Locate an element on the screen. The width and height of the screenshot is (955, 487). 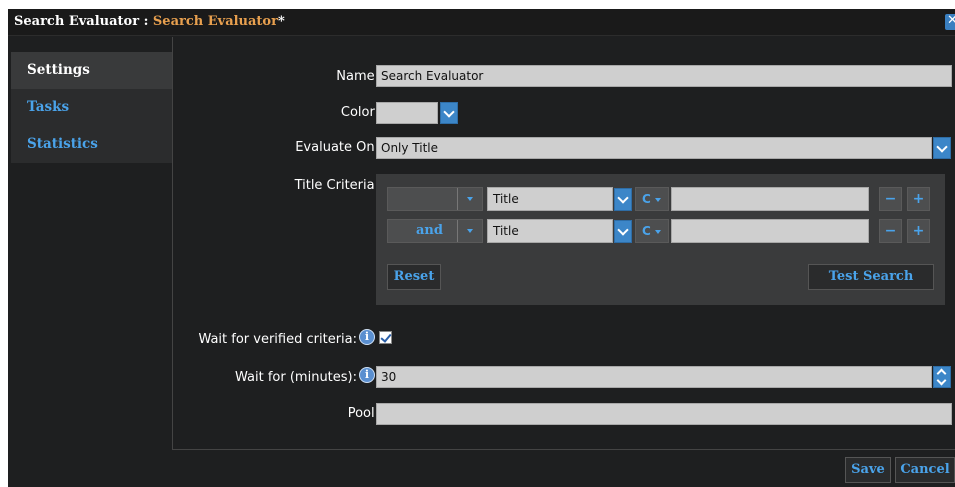
name-input: Search Evaluator is located at coordinates (664, 76).